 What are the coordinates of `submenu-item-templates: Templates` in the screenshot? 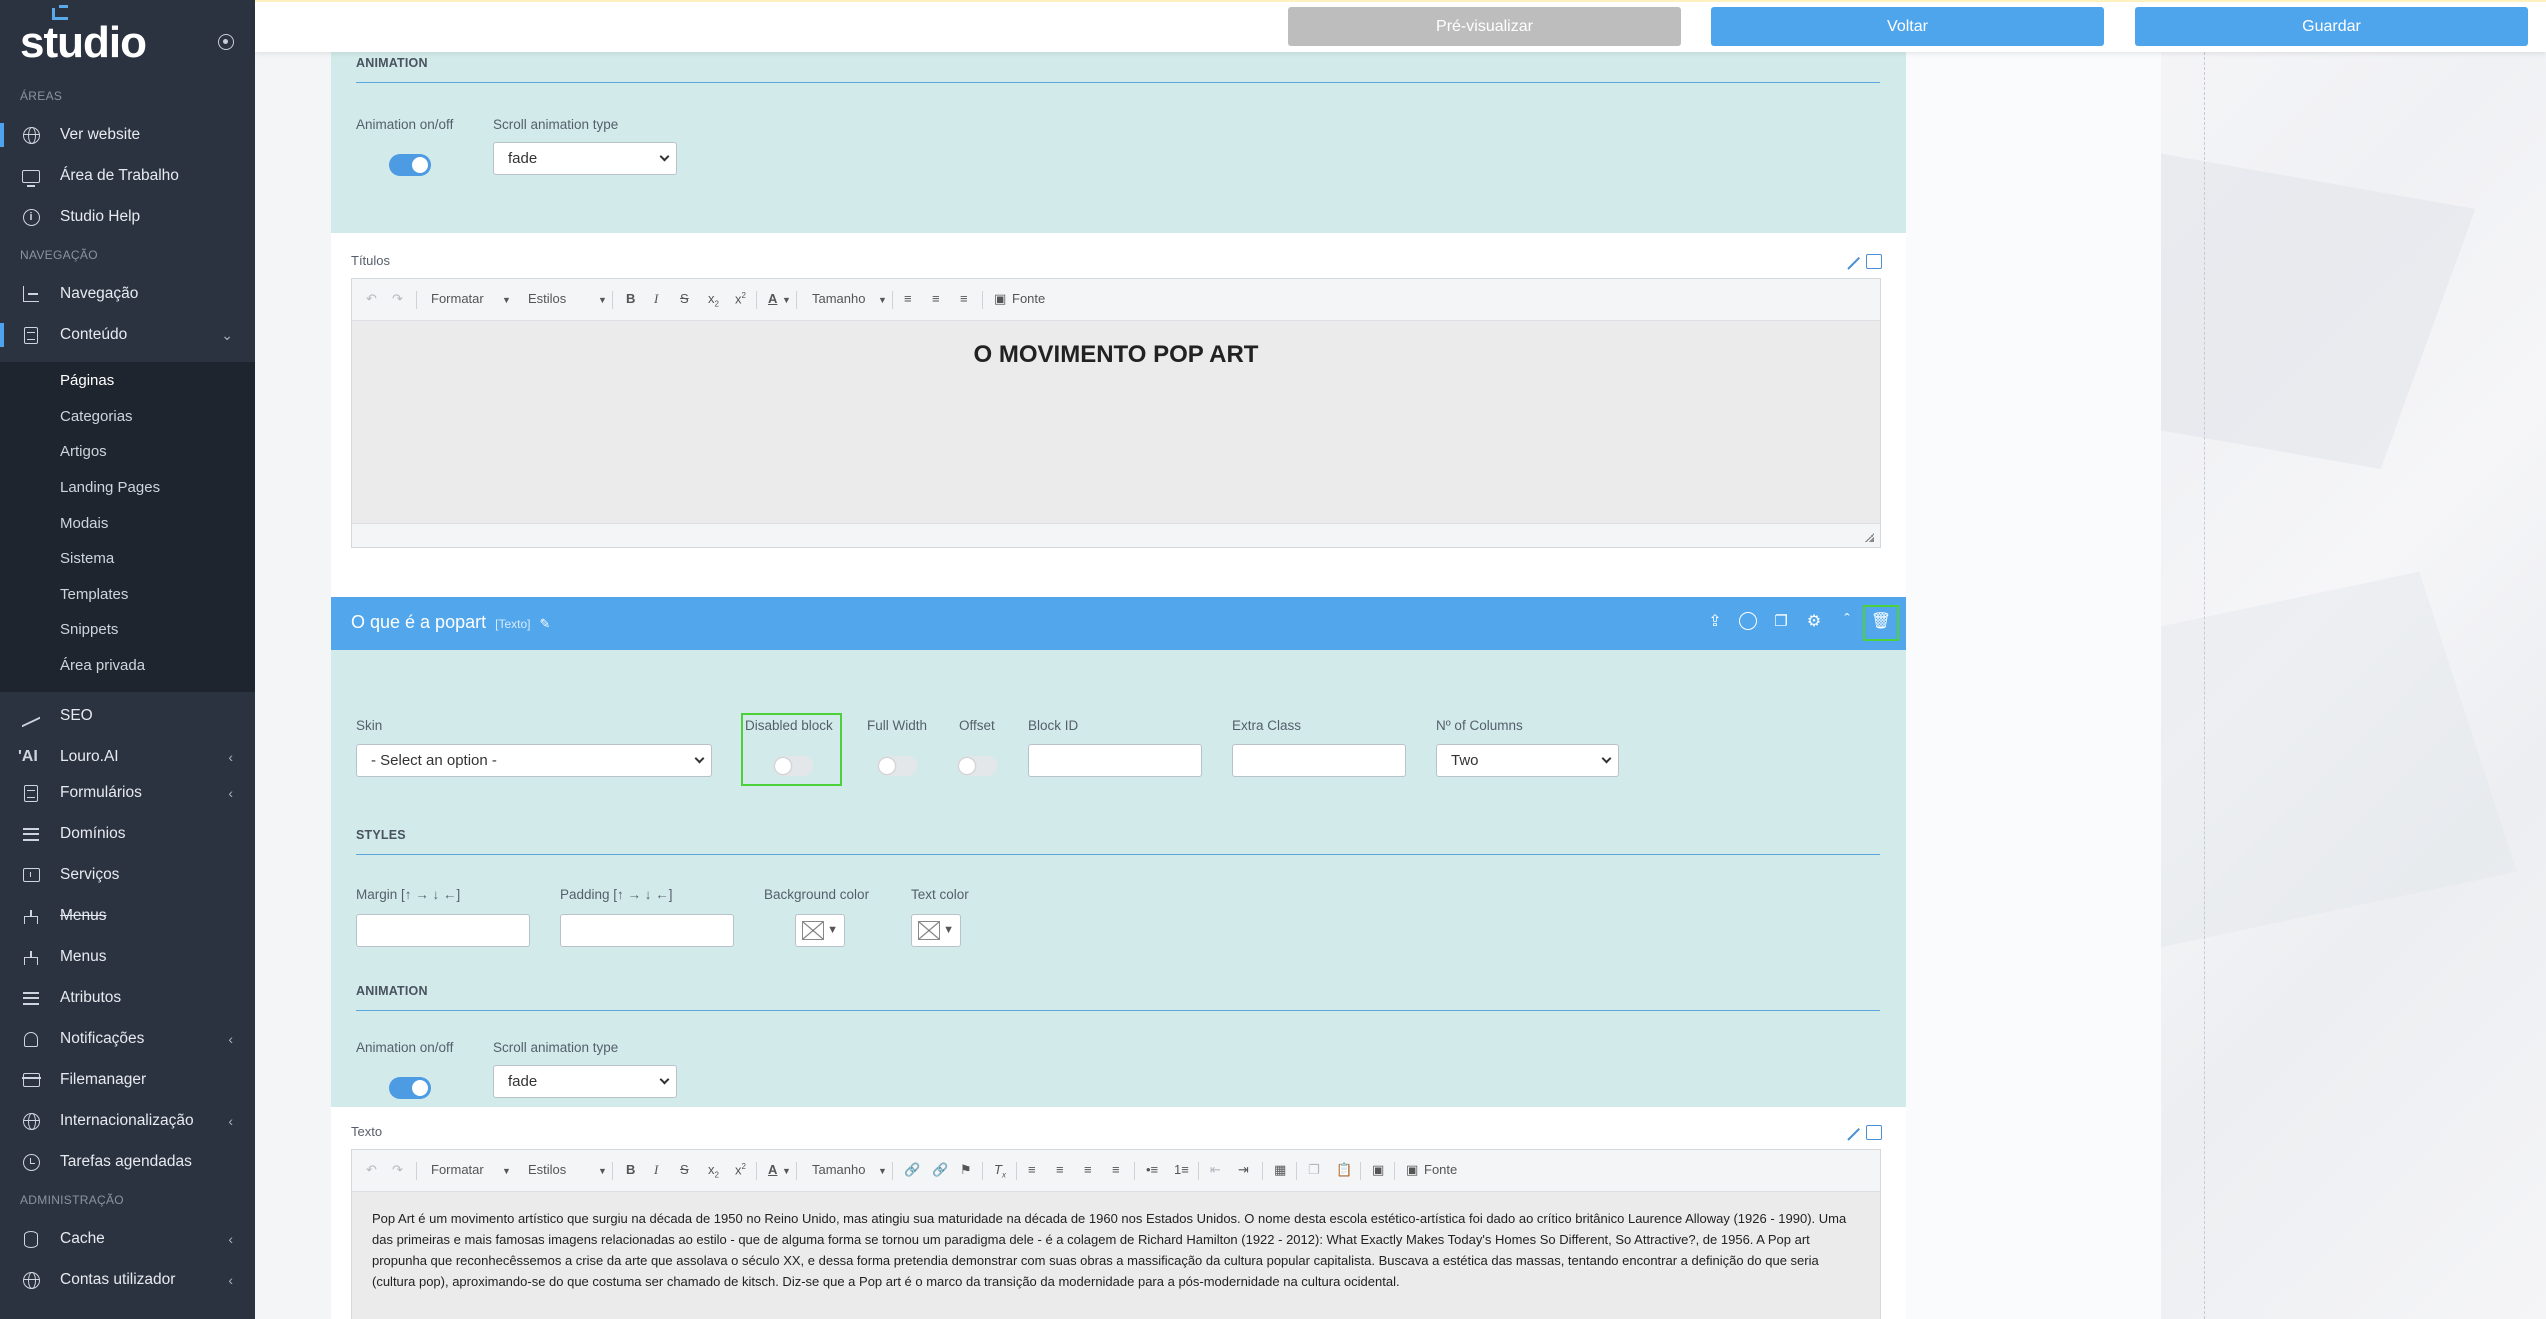 It's located at (94, 594).